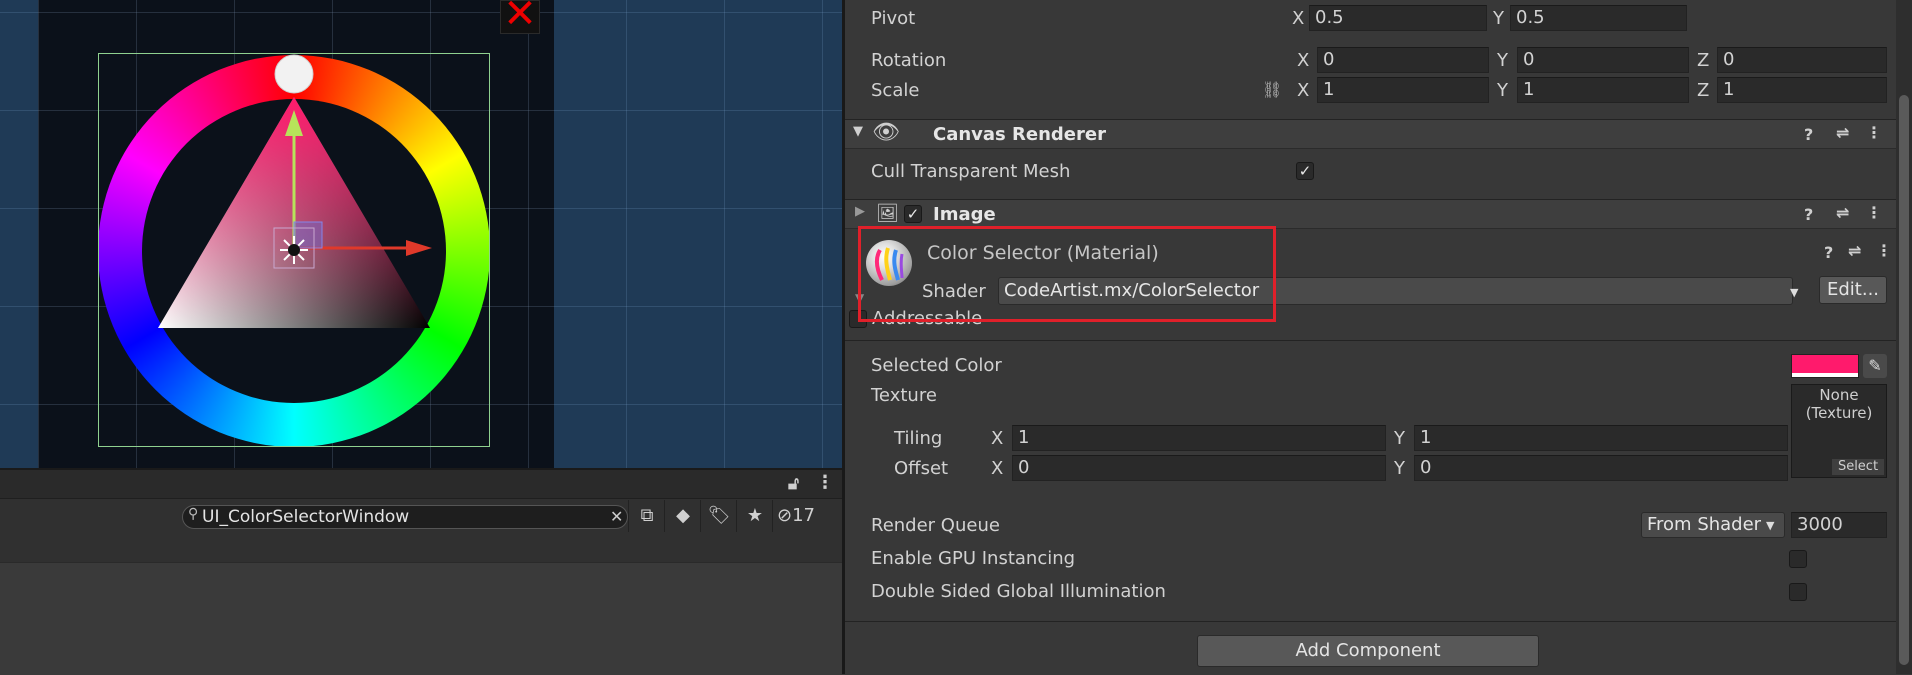 Image resolution: width=1912 pixels, height=675 pixels. What do you see at coordinates (936, 365) in the screenshot?
I see `selected-color-label: Selected Color` at bounding box center [936, 365].